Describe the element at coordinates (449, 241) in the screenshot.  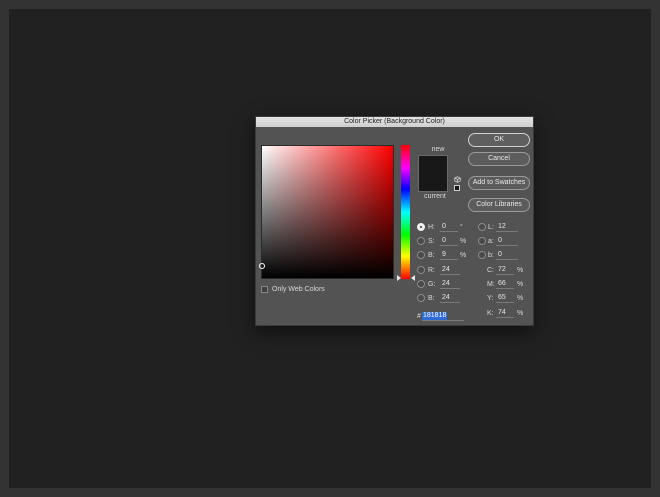
I see `input-s: 0` at that location.